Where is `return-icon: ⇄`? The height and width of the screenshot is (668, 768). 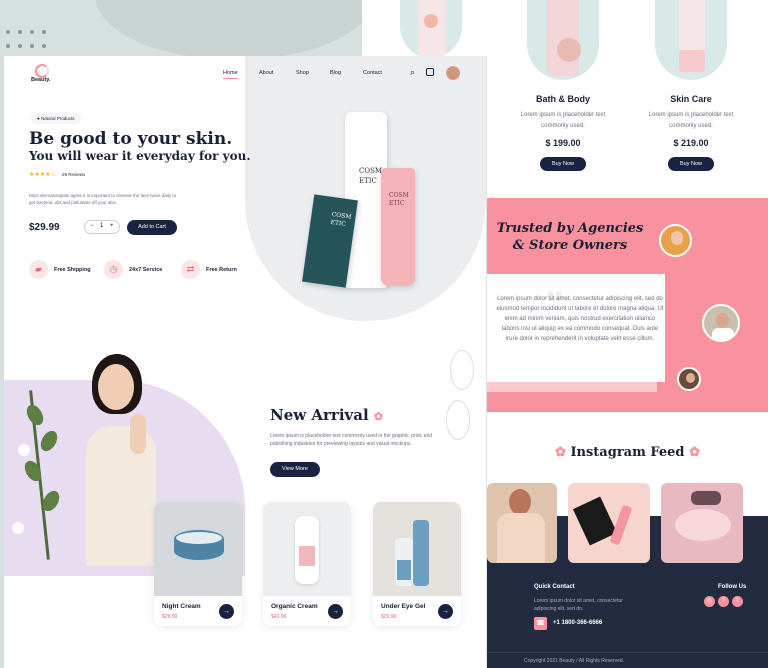 return-icon: ⇄ is located at coordinates (190, 269).